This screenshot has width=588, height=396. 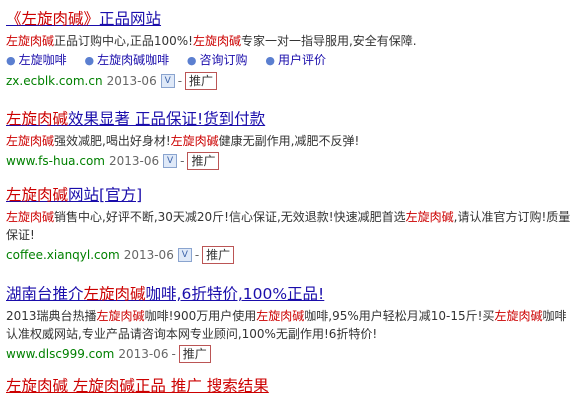 I want to click on title-keyword: 《左旋肉碱》, so click(x=53, y=19).